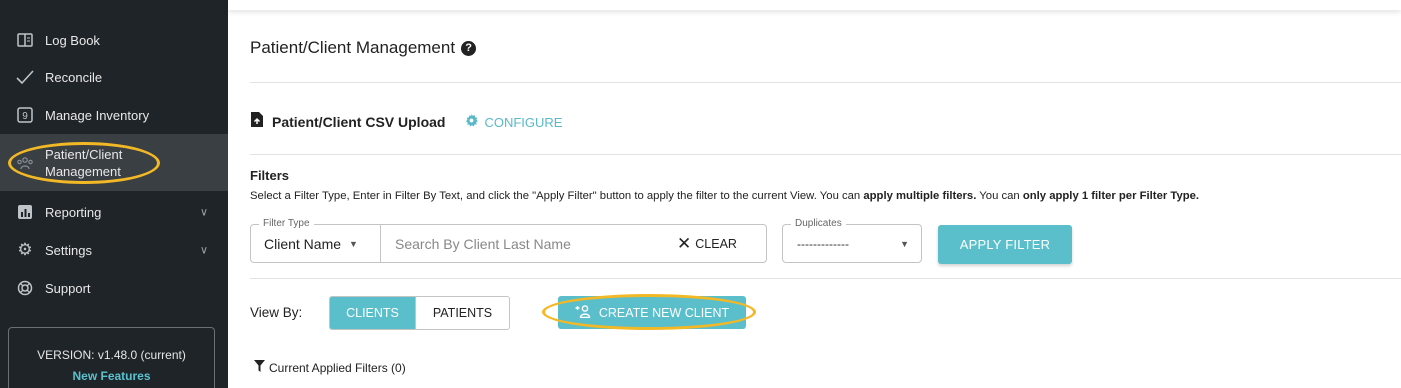  What do you see at coordinates (111, 355) in the screenshot?
I see `version-text: VERSION: v1.48.0 (current)` at bounding box center [111, 355].